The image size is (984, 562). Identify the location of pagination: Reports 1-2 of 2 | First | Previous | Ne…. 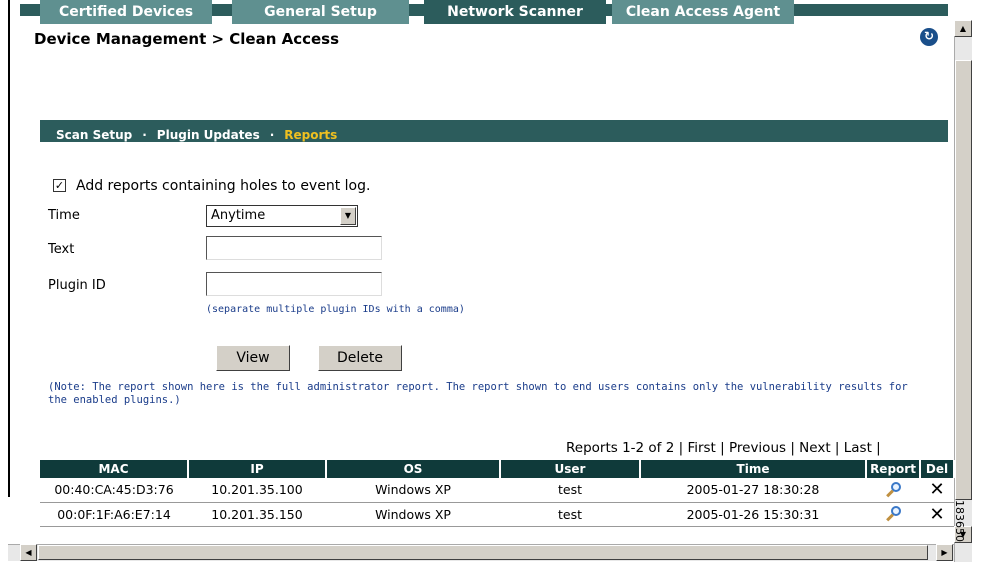
(723, 448).